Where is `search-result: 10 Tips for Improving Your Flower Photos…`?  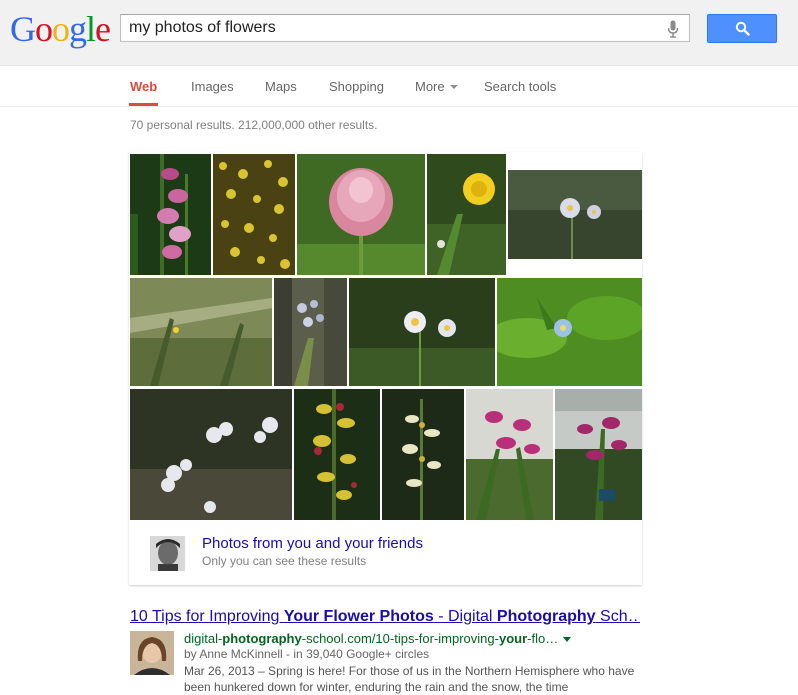 search-result: 10 Tips for Improving Your Flower Photos… is located at coordinates (390, 650).